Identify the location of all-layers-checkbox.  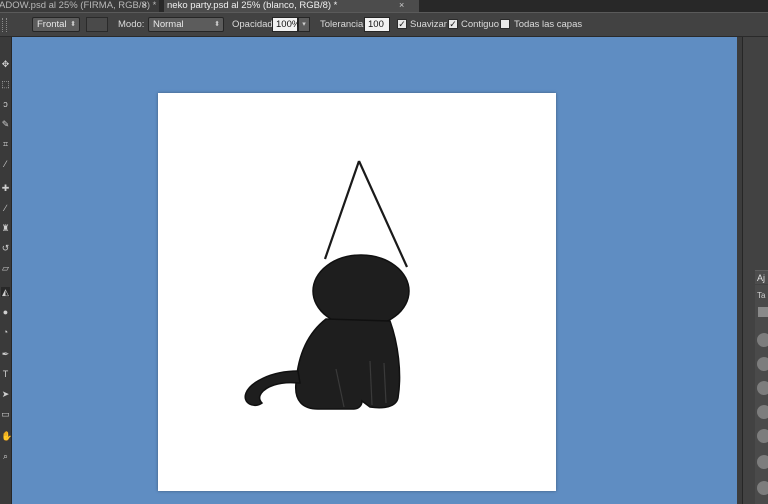
(505, 24).